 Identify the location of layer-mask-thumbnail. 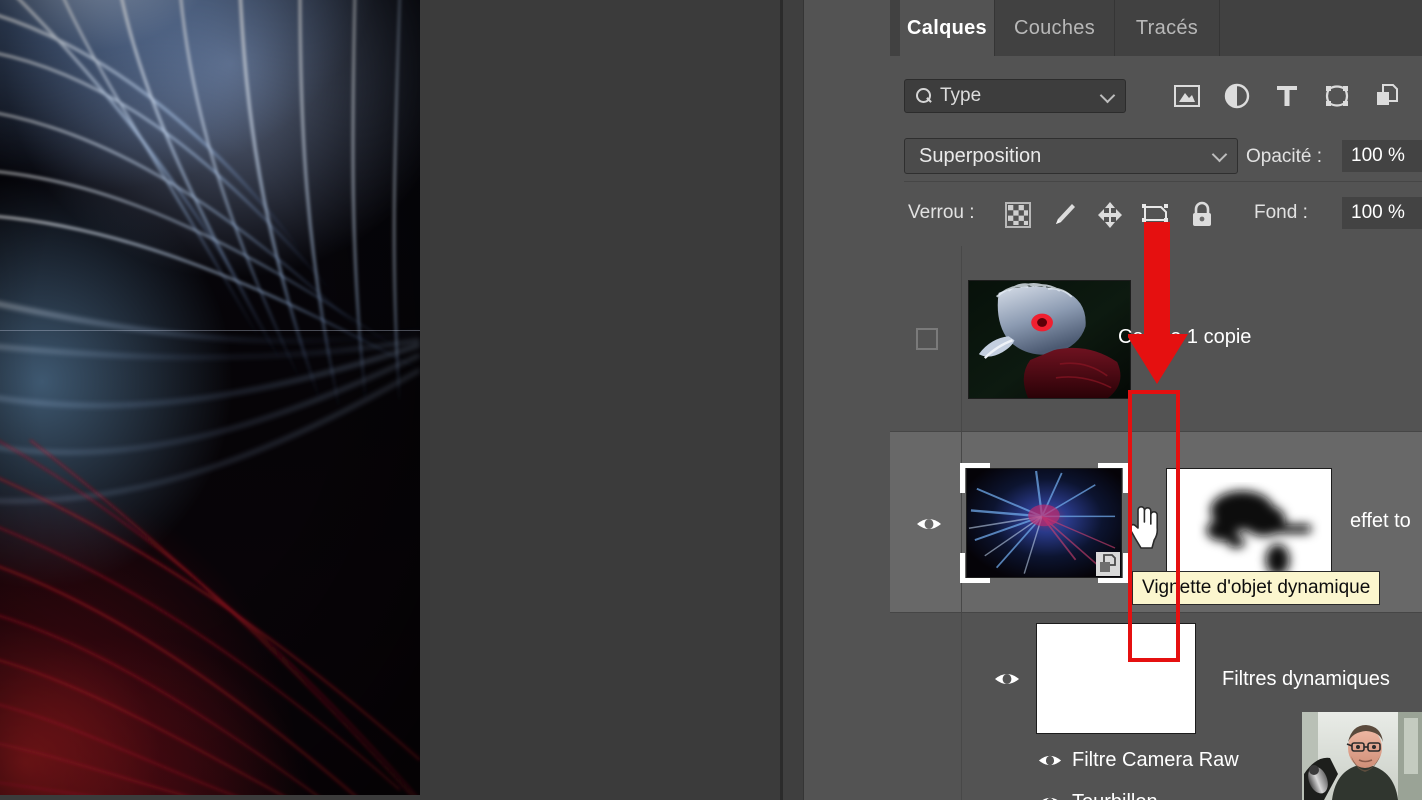
(1249, 523).